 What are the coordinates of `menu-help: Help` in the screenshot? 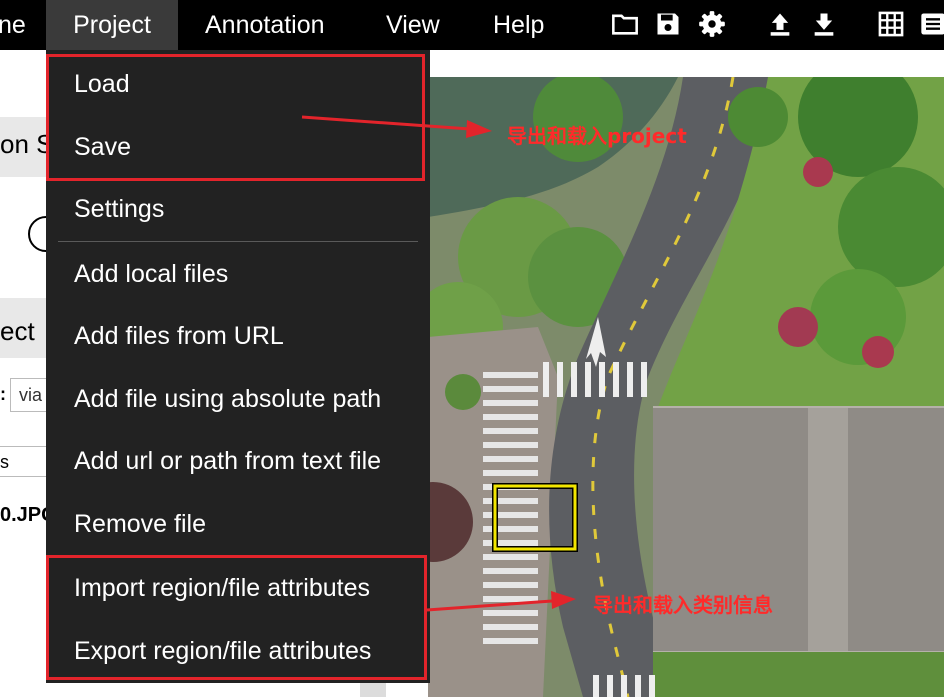 It's located at (518, 25).